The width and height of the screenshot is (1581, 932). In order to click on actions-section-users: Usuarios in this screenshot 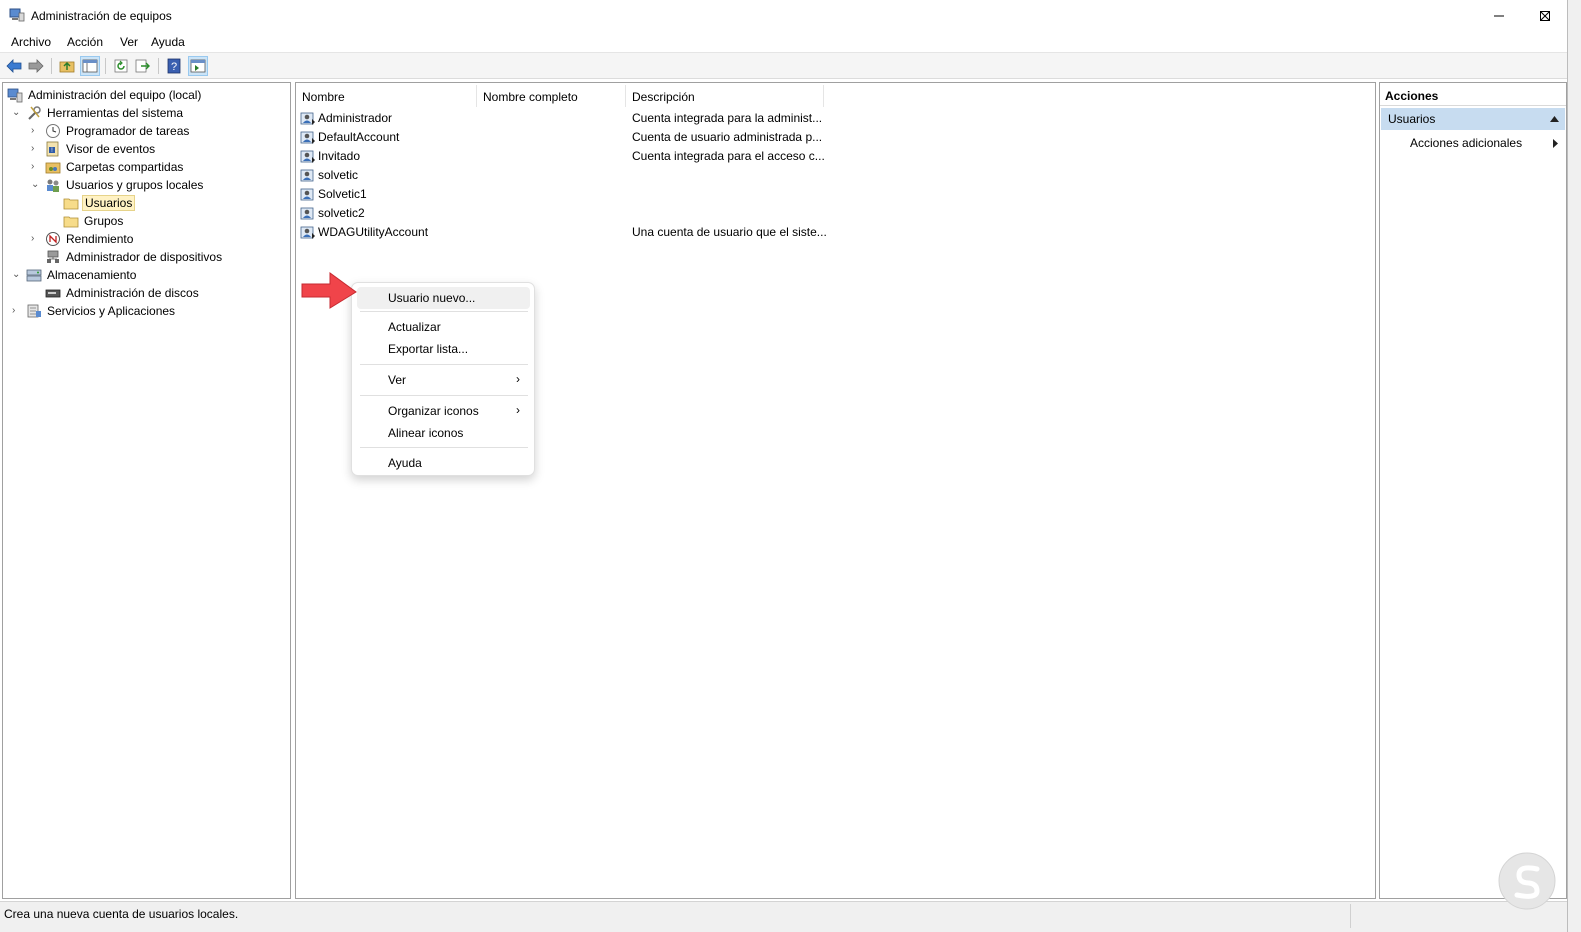, I will do `click(1473, 119)`.